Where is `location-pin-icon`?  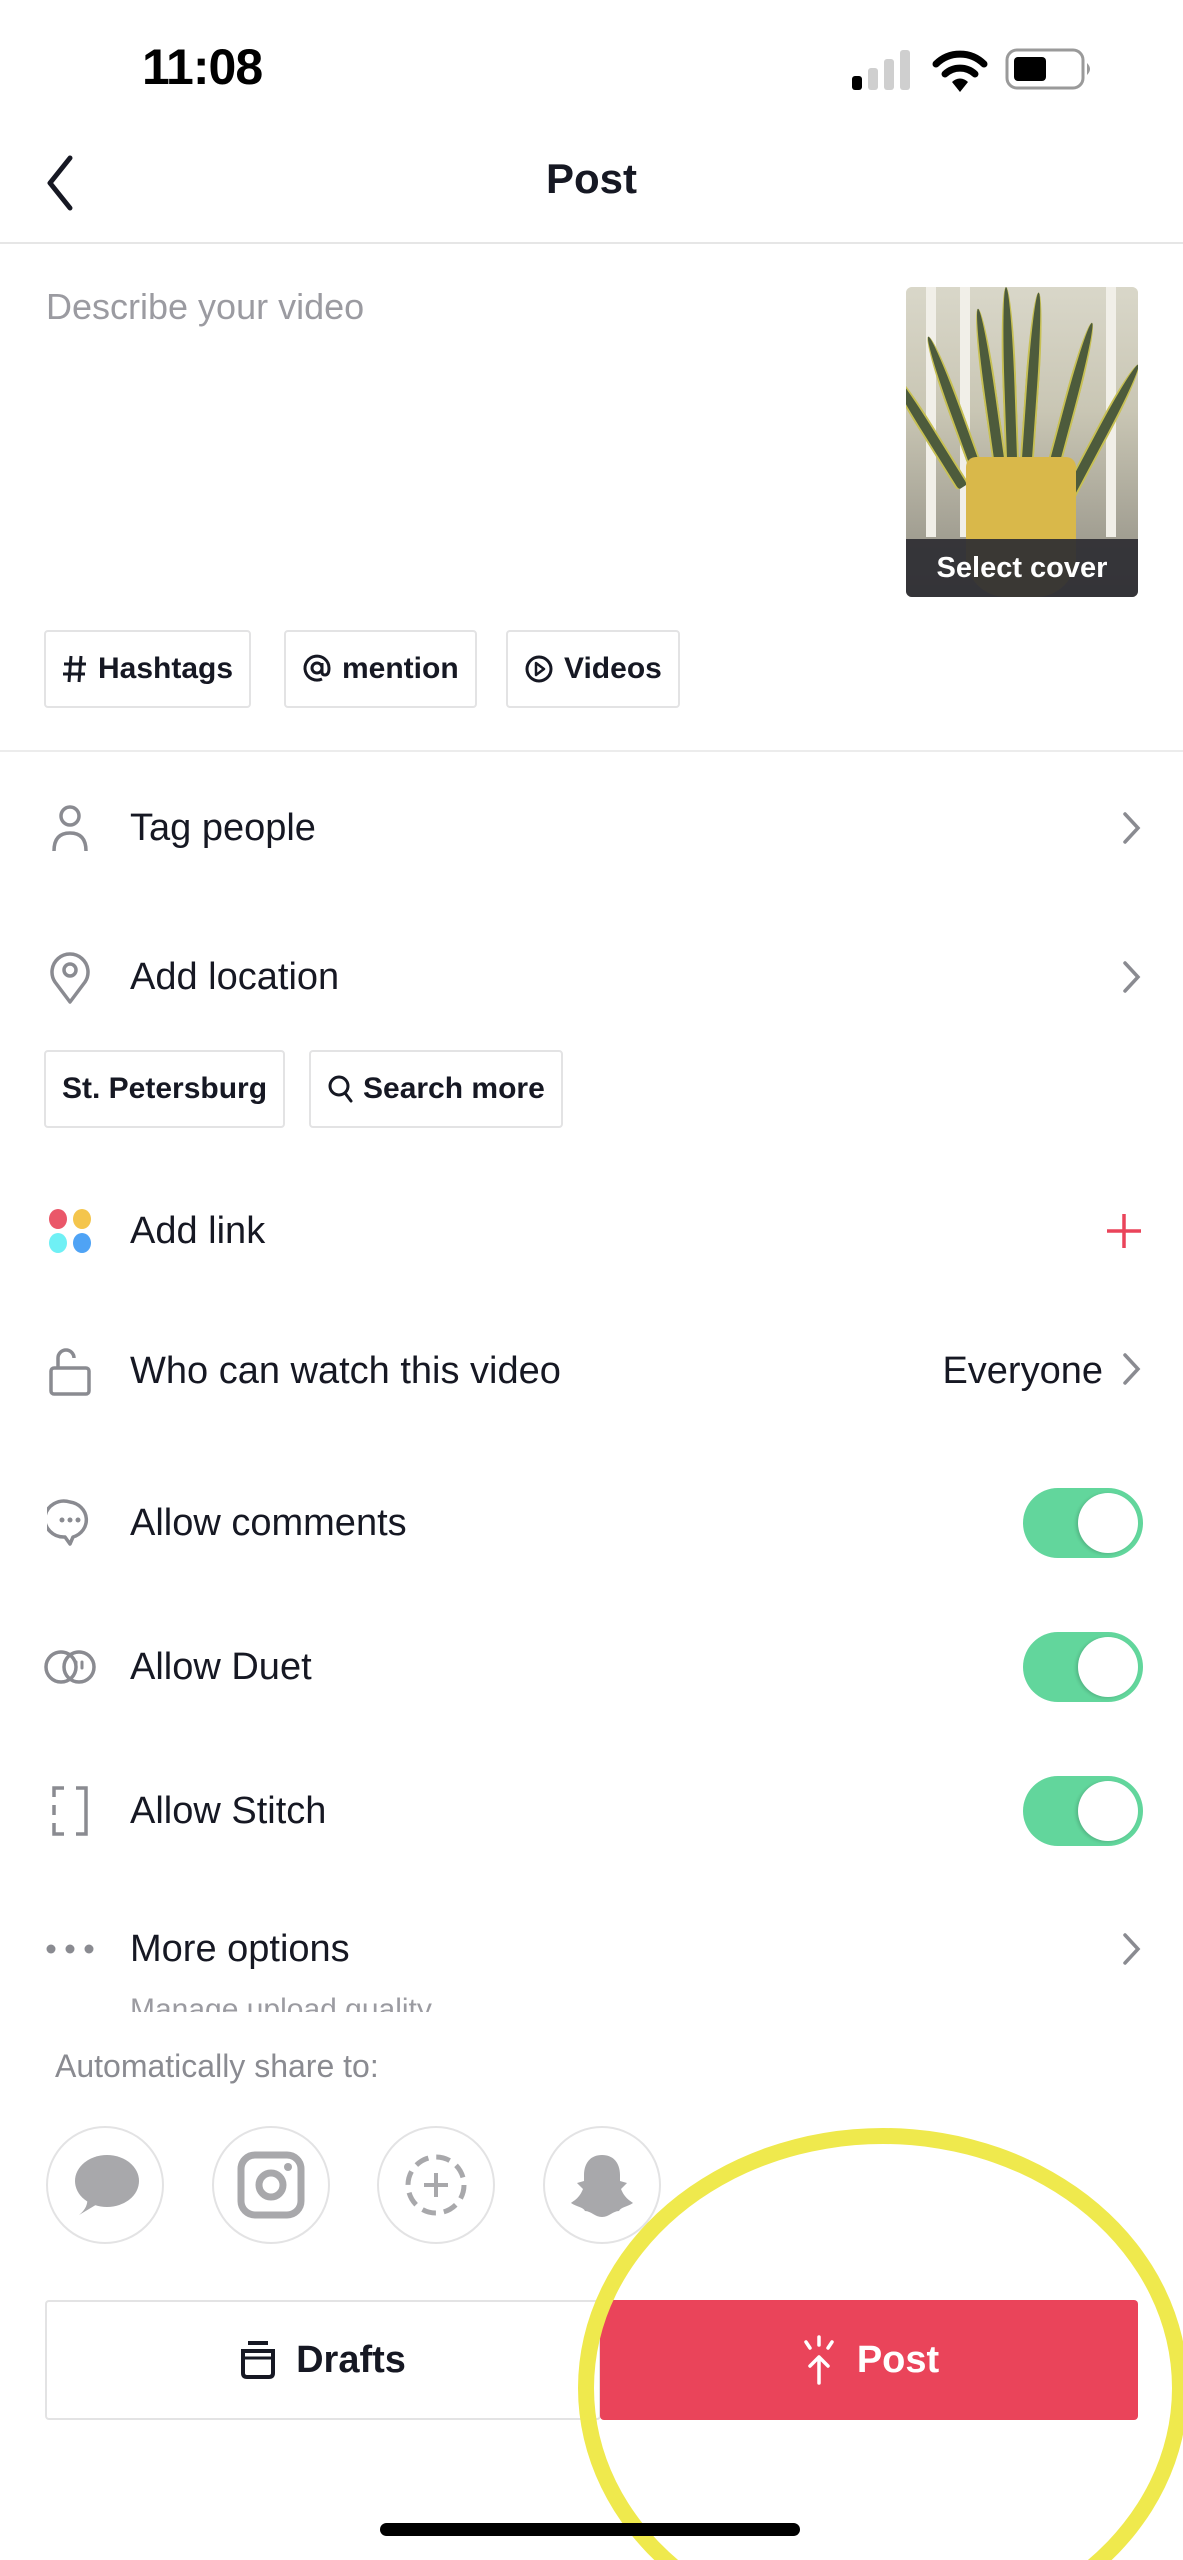
location-pin-icon is located at coordinates (70, 977).